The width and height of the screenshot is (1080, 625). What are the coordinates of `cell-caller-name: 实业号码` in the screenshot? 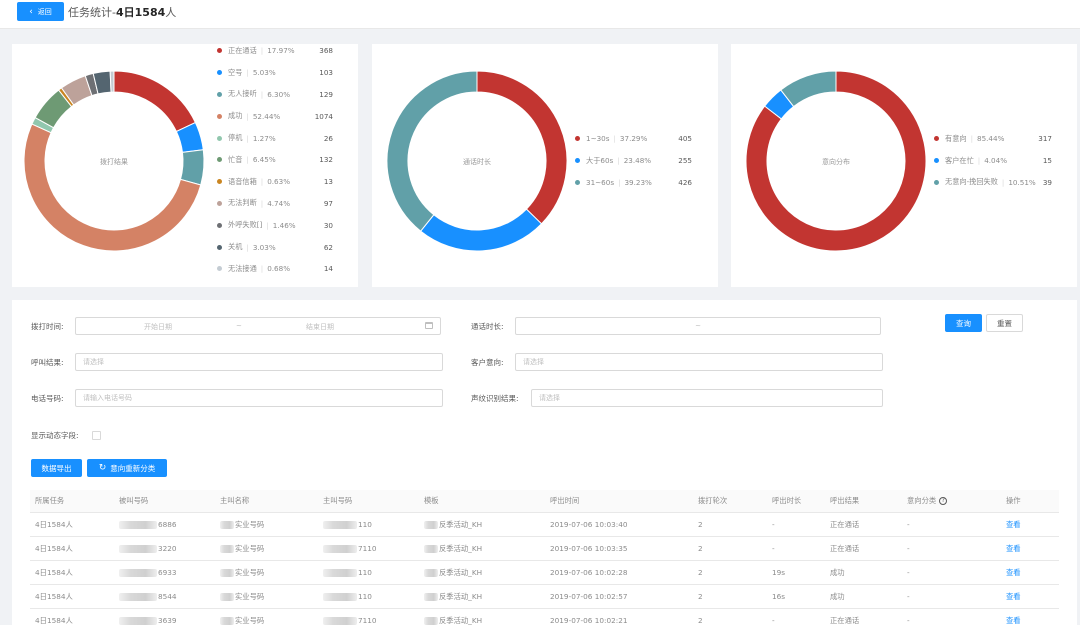 It's located at (242, 548).